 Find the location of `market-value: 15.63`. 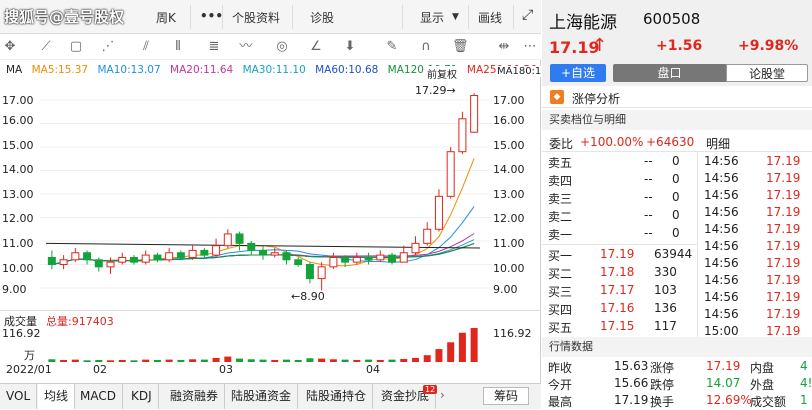

market-value: 15.63 is located at coordinates (631, 366).